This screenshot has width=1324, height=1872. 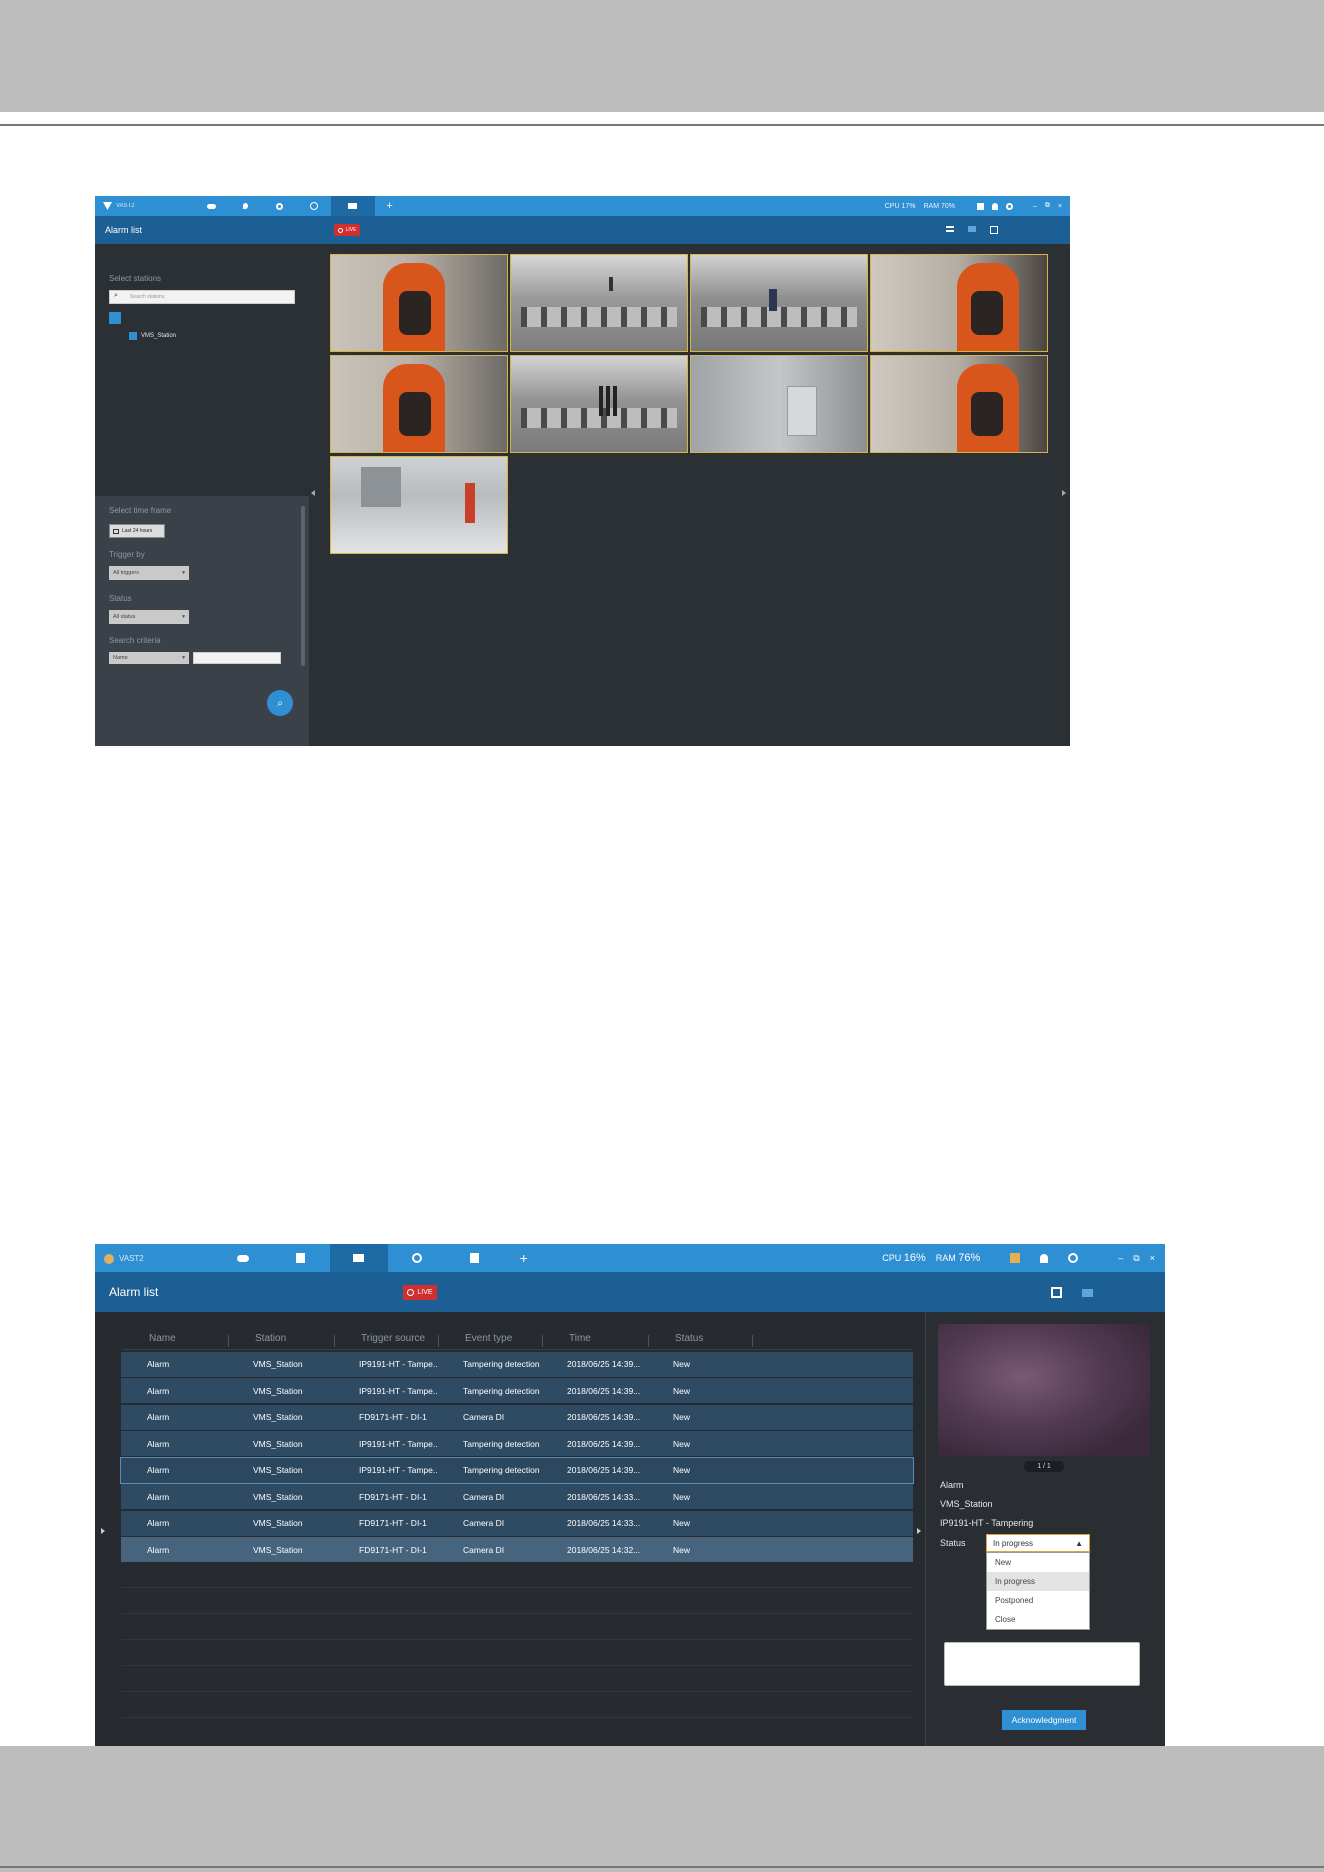 I want to click on criteria-label: Search criteria, so click(x=135, y=640).